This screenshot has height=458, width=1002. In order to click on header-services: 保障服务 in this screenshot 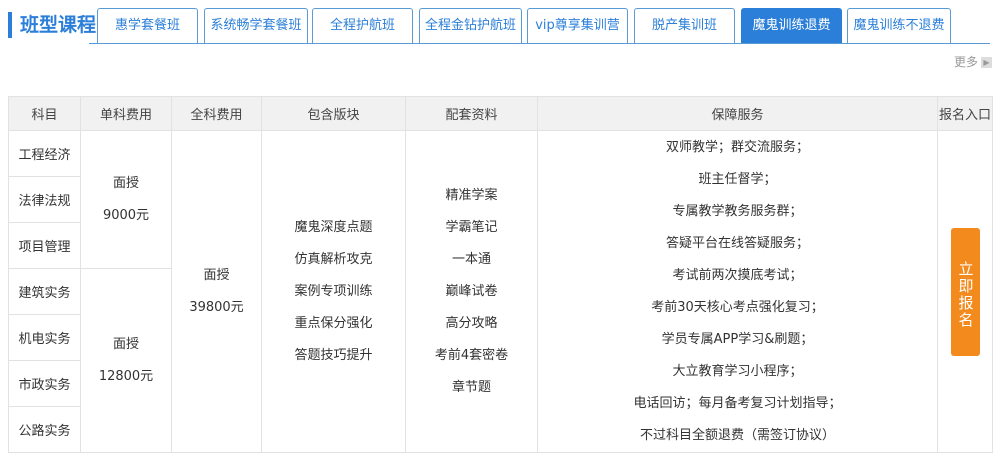, I will do `click(737, 113)`.